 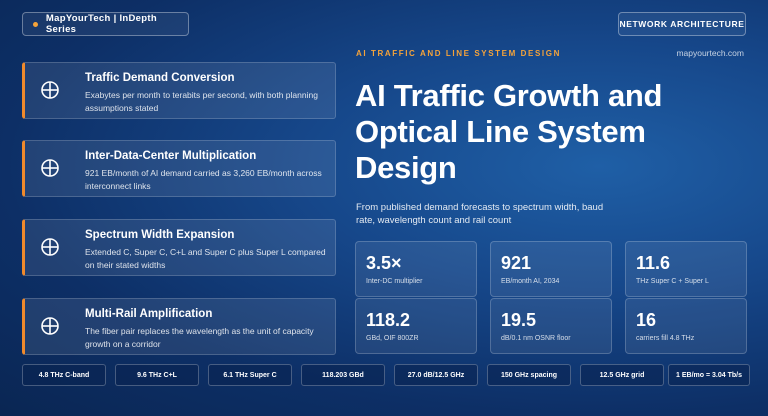 What do you see at coordinates (343, 375) in the screenshot?
I see `spec-chip: 118.203 GBd` at bounding box center [343, 375].